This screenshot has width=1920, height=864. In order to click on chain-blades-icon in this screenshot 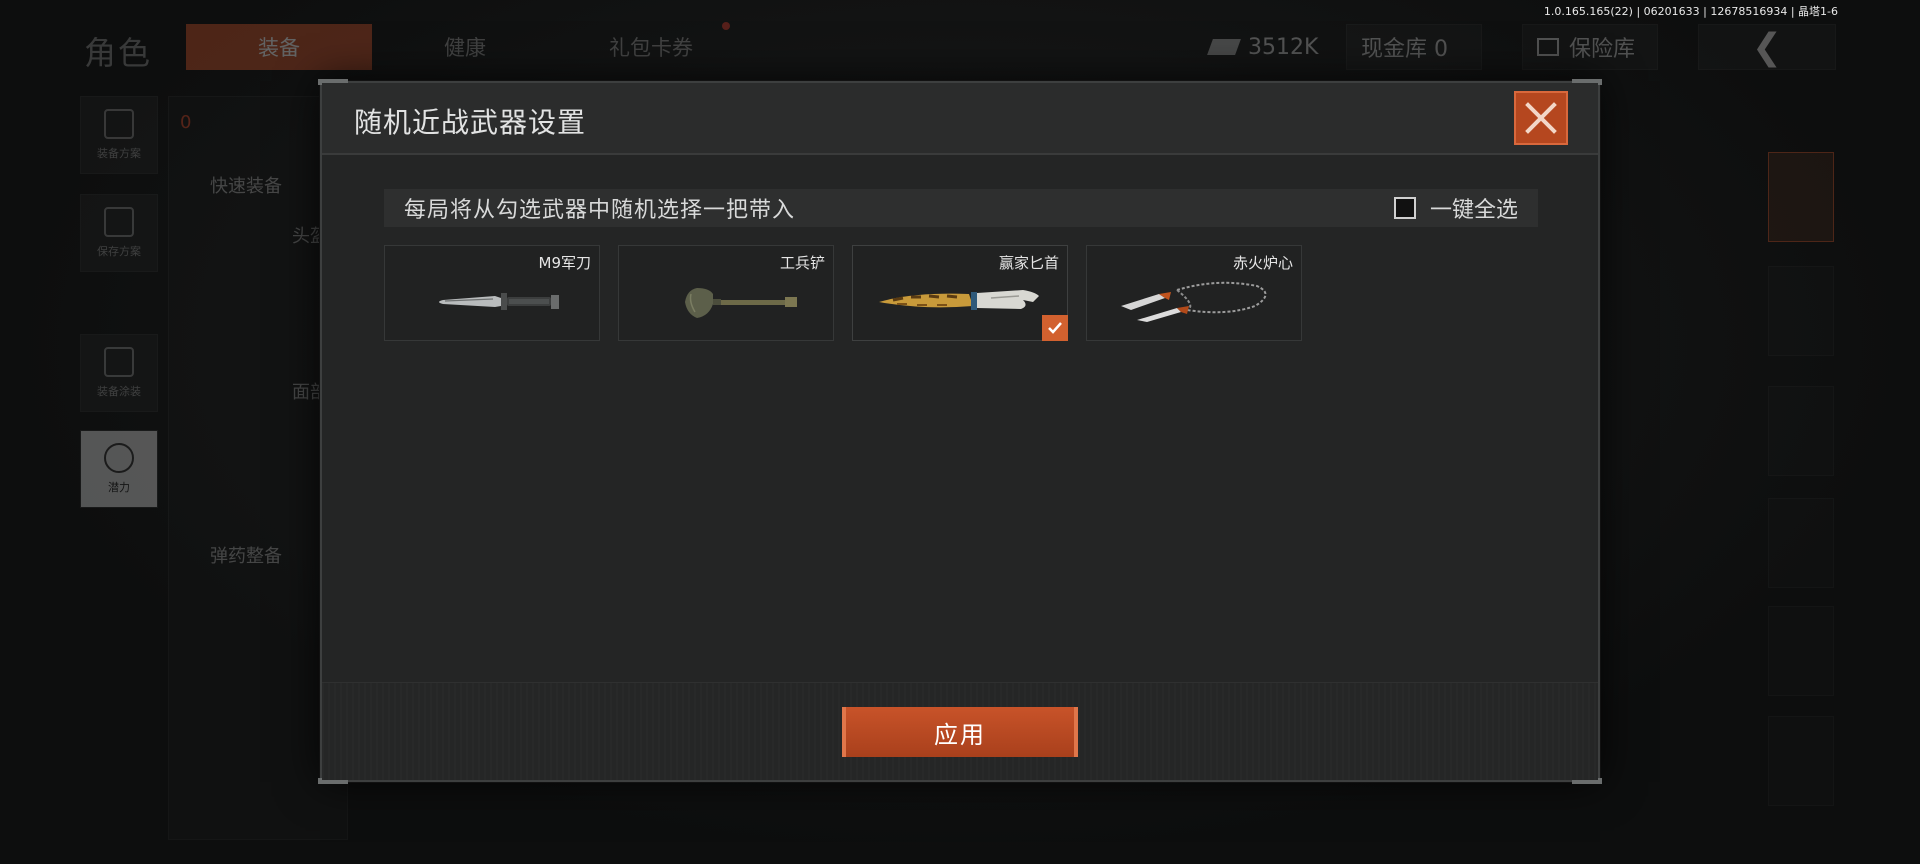, I will do `click(1194, 301)`.